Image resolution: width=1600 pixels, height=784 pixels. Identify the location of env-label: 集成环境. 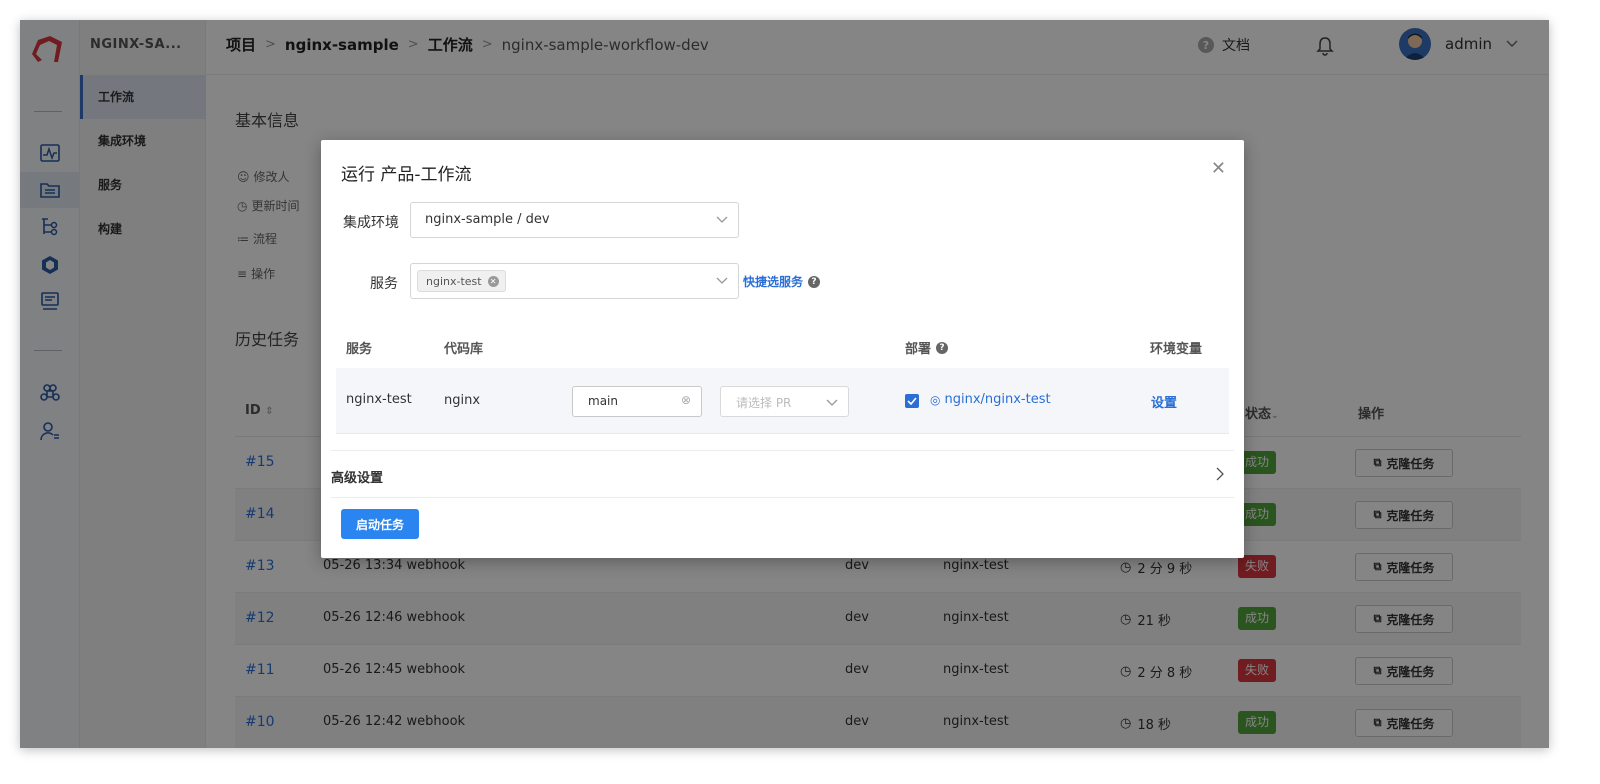
(371, 223).